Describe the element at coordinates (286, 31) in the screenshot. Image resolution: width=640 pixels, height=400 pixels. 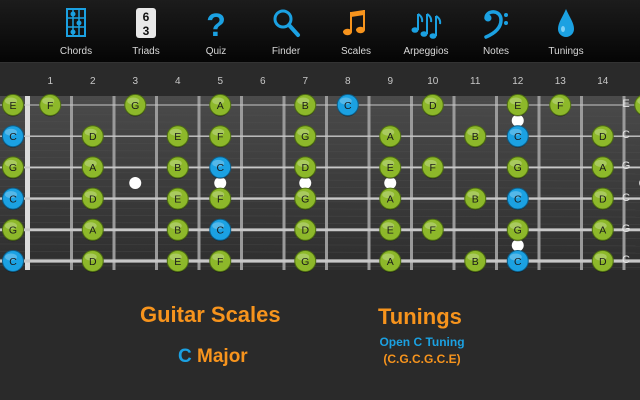
I see `toolbar-button-finder: Finder` at that location.